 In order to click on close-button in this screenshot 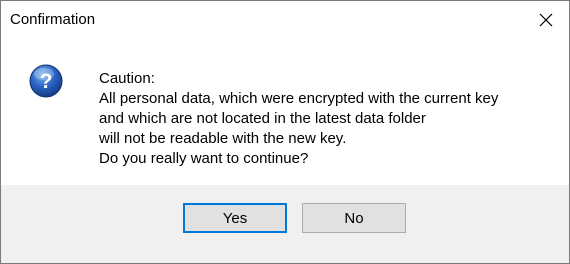, I will do `click(546, 20)`.